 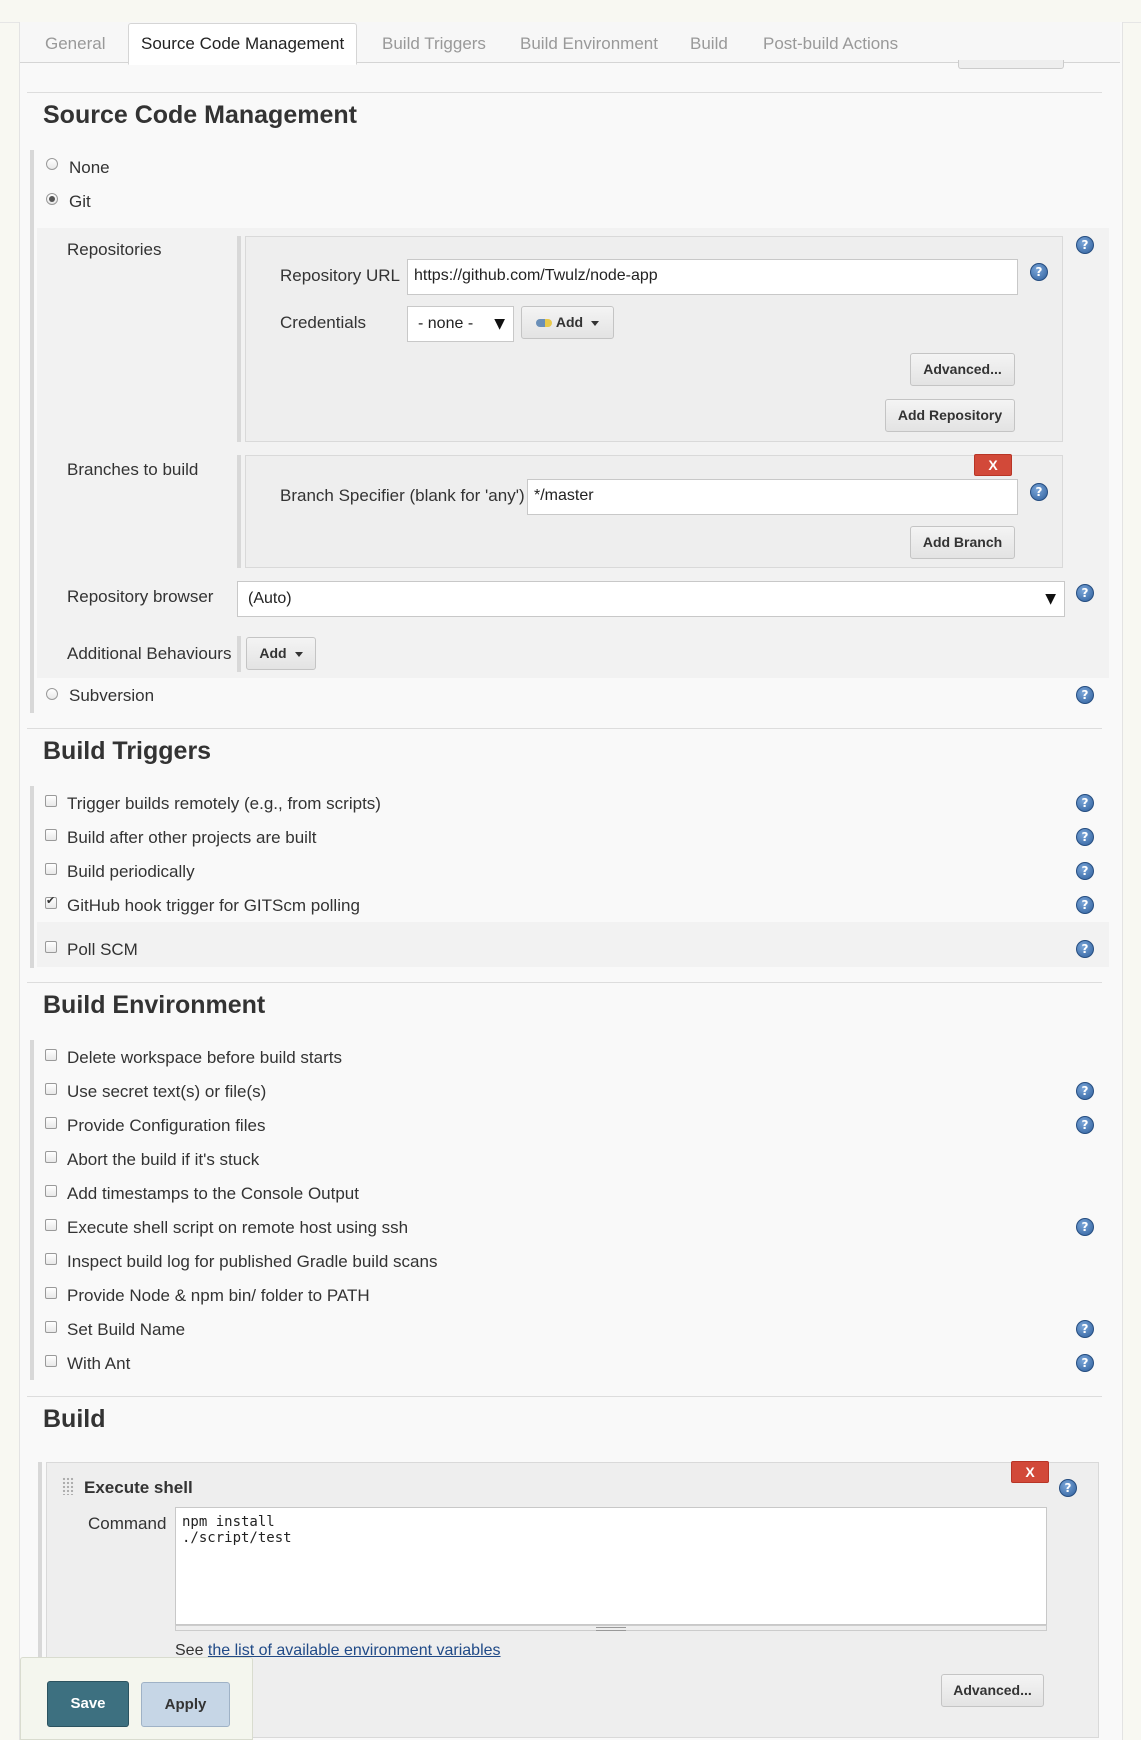 What do you see at coordinates (192, 837) in the screenshot?
I see `trigger-after-projects-label: Build after other projects are built` at bounding box center [192, 837].